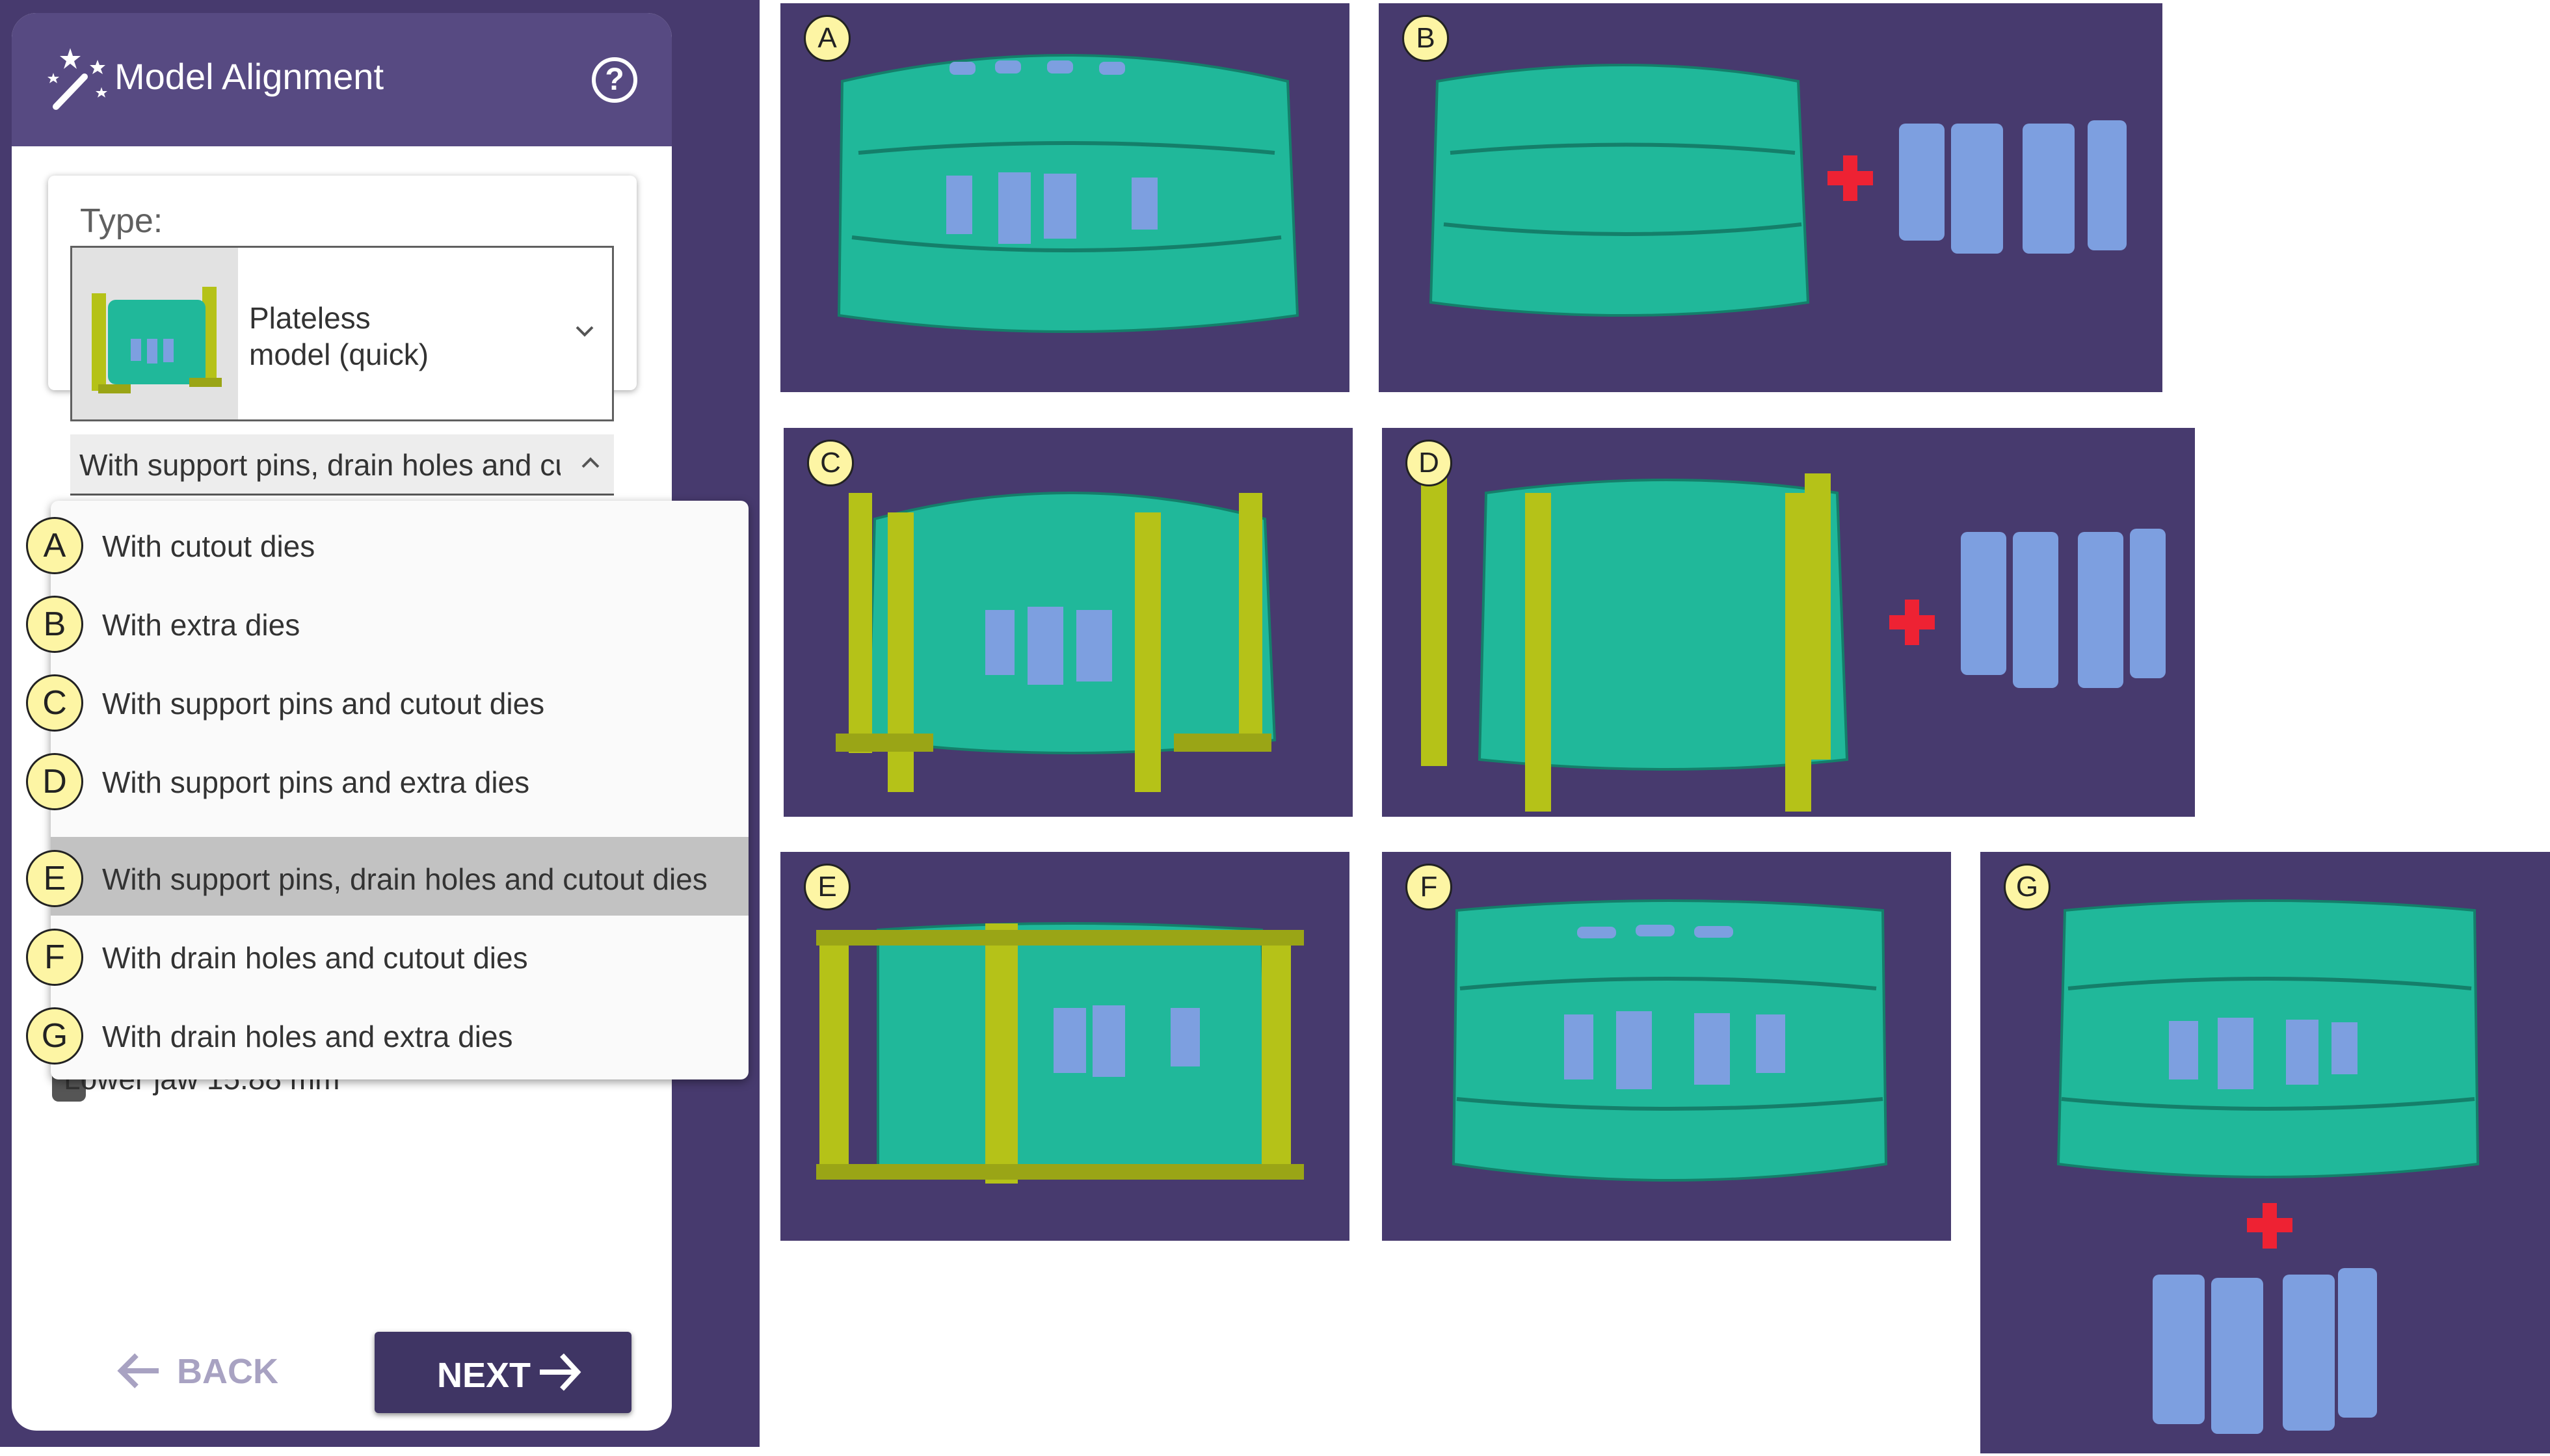  What do you see at coordinates (1428, 887) in the screenshot?
I see `preview-letter-badge: F` at bounding box center [1428, 887].